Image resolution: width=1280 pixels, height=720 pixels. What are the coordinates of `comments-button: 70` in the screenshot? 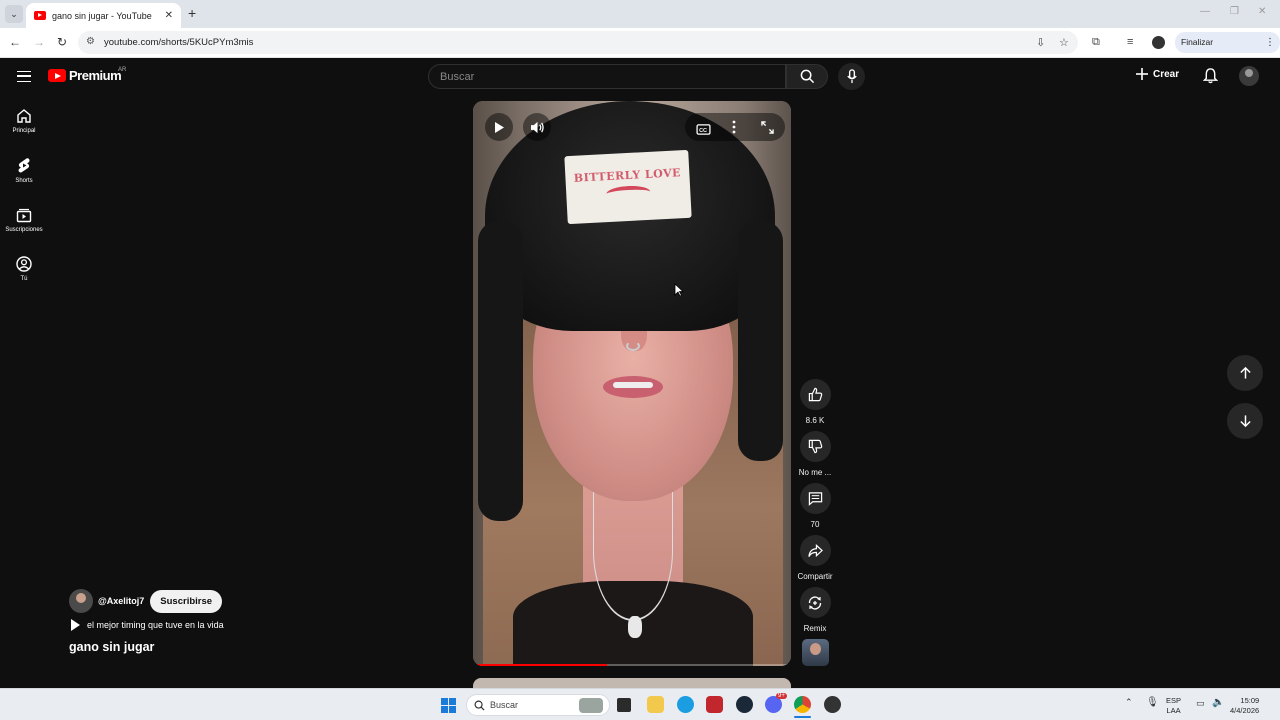 It's located at (815, 506).